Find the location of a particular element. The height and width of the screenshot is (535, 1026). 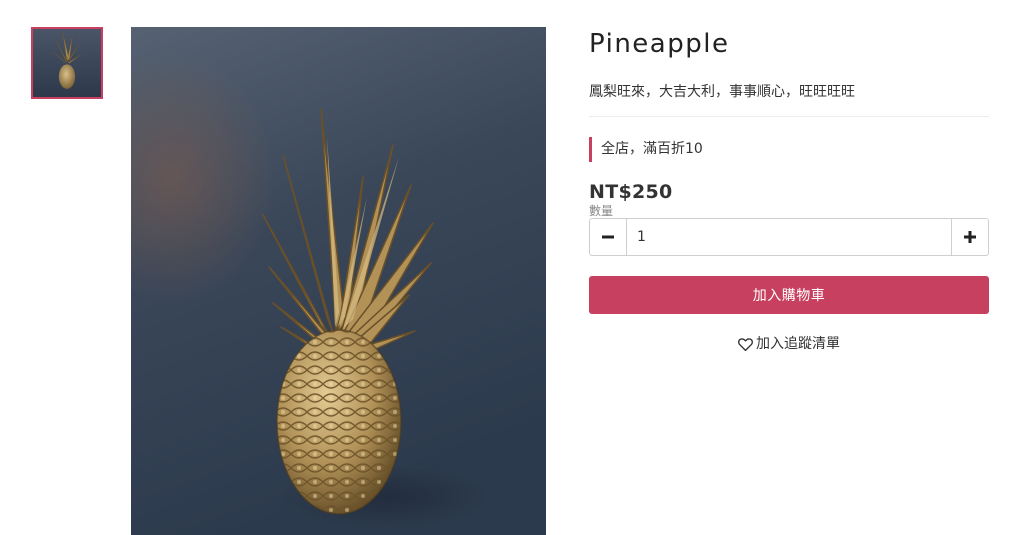

divider is located at coordinates (789, 116).